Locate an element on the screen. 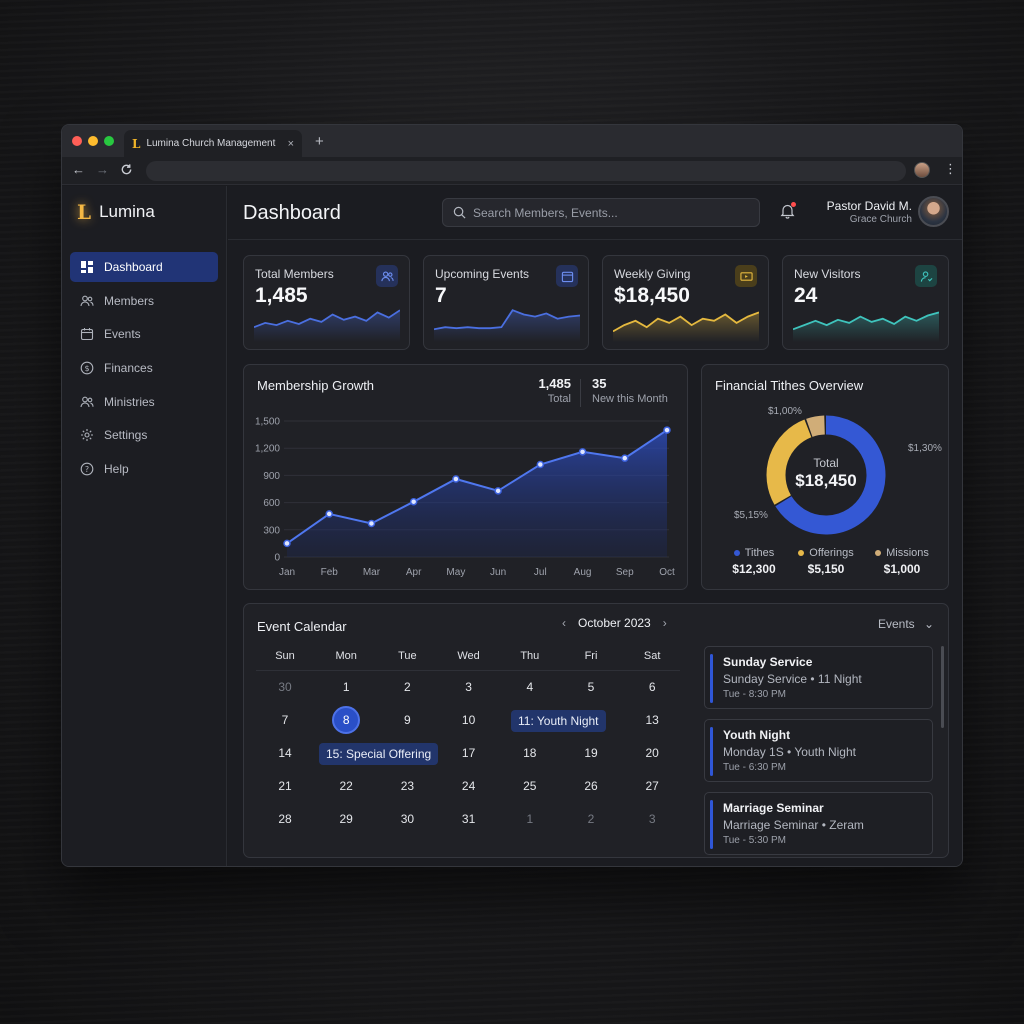  calendar-day: 19 is located at coordinates (591, 753).